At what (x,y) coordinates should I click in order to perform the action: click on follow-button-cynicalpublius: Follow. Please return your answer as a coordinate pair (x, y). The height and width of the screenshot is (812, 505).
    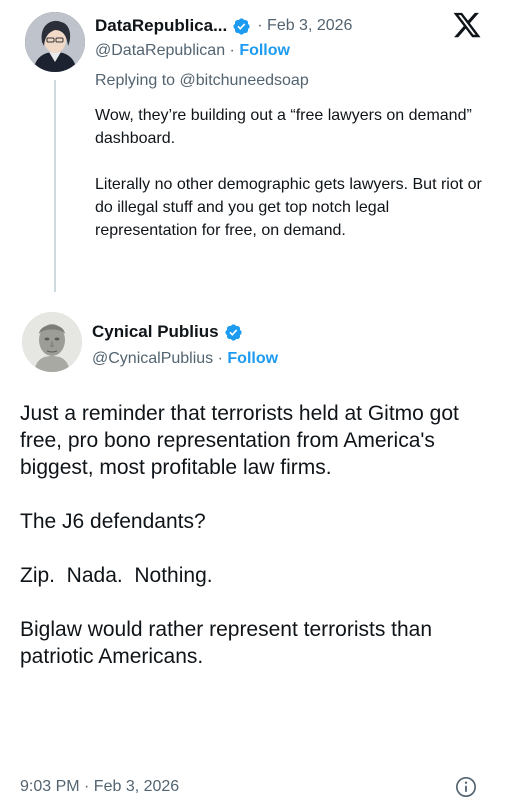
    Looking at the image, I should click on (252, 358).